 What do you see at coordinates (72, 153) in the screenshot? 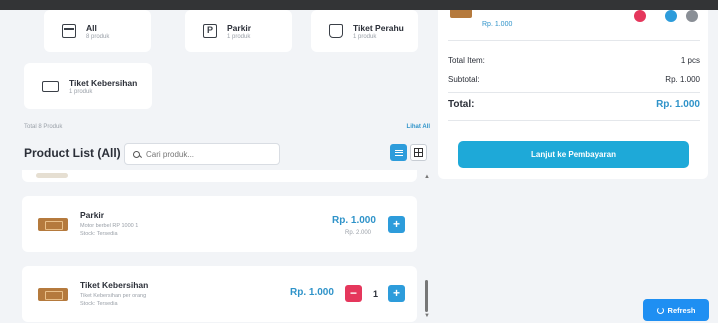
I see `product-list-title: Product List (All)` at bounding box center [72, 153].